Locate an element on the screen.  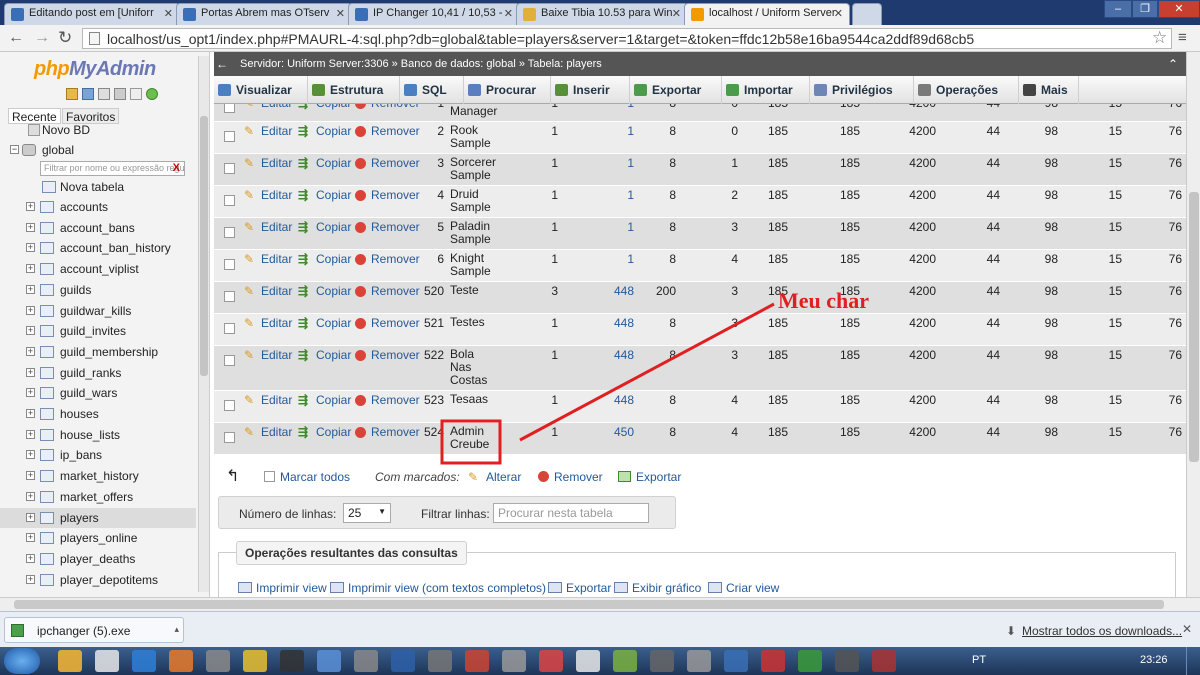
tab-procurar: Procurar is located at coordinates (507, 90).